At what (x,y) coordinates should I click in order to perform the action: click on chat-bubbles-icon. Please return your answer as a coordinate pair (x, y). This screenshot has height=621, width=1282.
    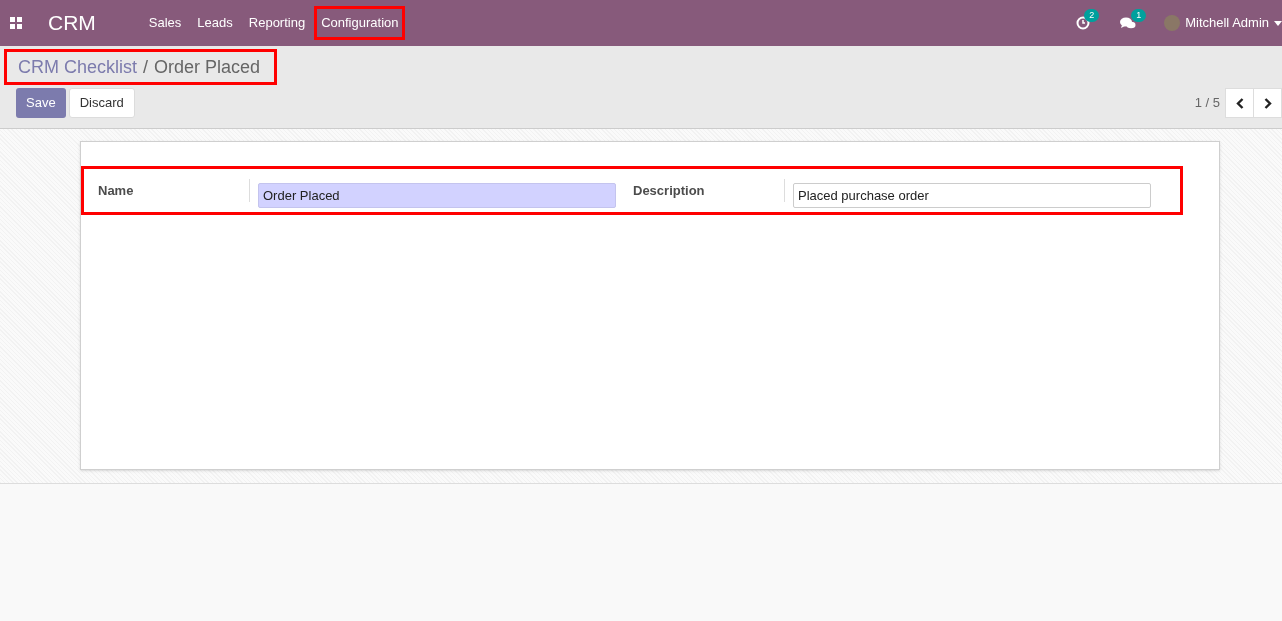
    Looking at the image, I should click on (1128, 23).